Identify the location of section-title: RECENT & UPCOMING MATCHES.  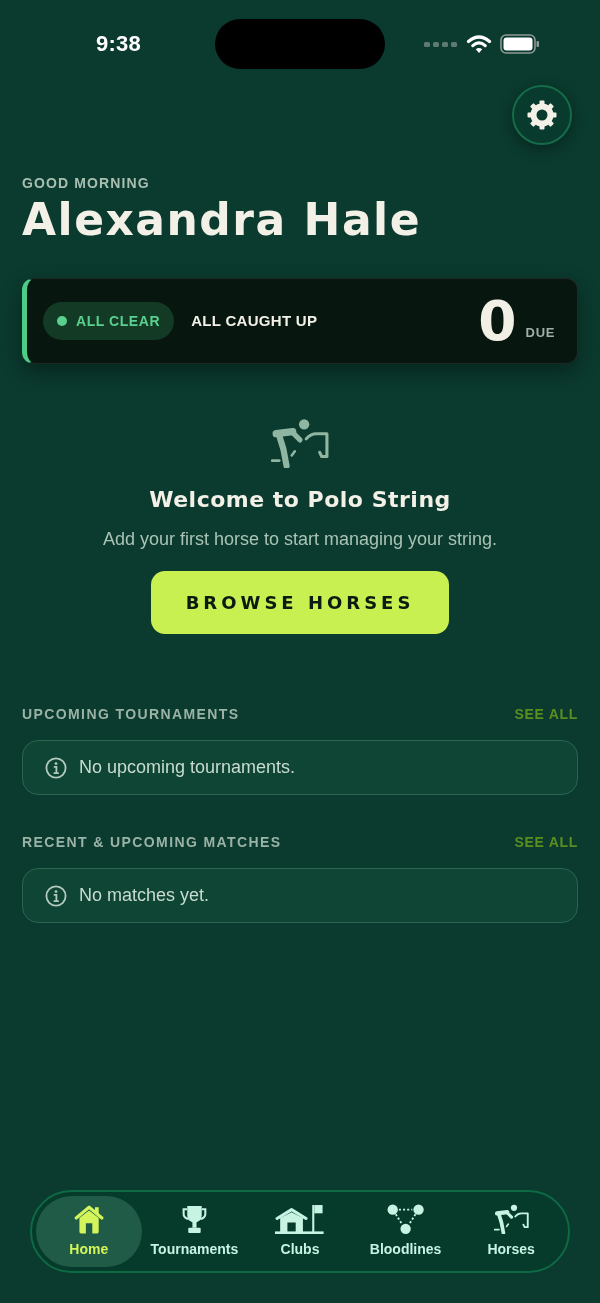
(152, 842).